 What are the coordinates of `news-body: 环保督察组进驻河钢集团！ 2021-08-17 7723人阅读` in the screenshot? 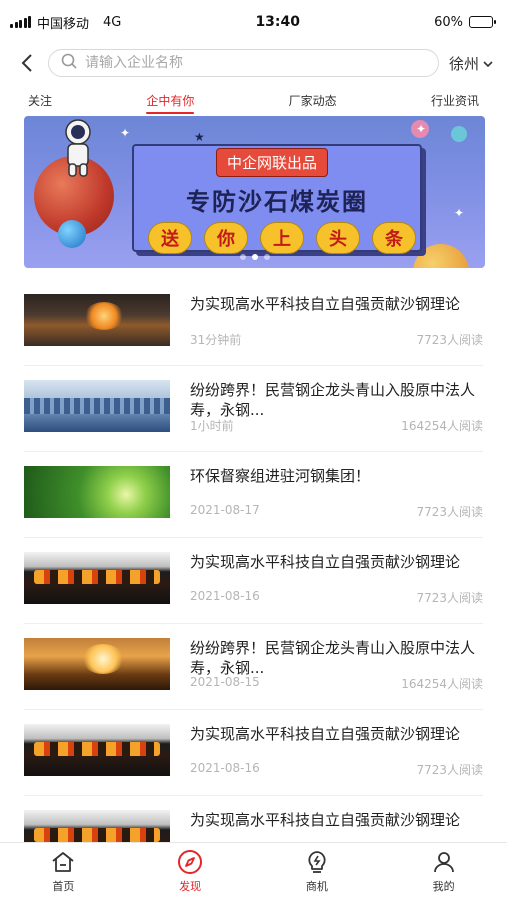 It's located at (336, 493).